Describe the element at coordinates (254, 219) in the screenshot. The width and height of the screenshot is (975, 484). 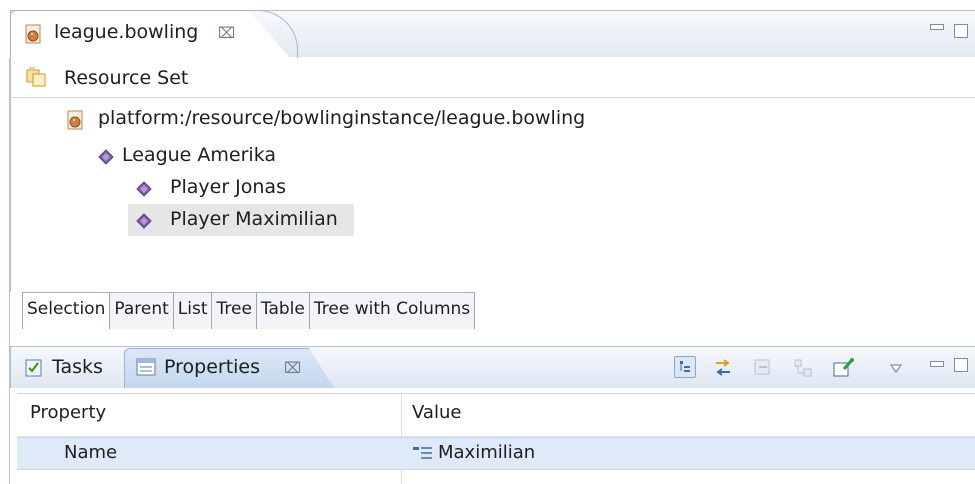
I see `tree-item-label: Player Maximilian` at that location.